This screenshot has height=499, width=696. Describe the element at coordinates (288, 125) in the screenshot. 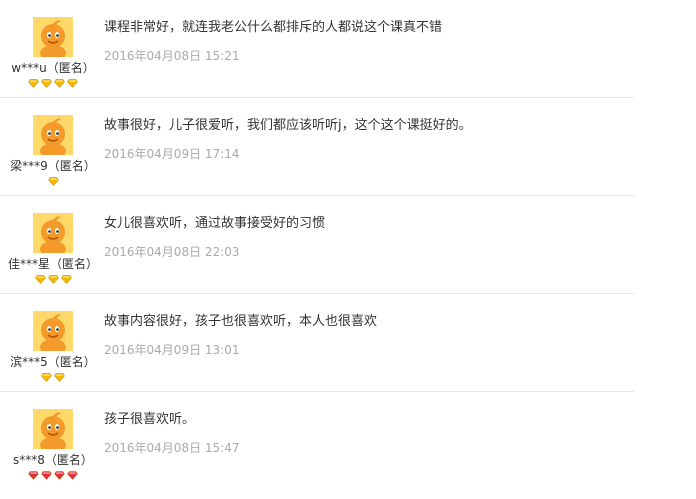

I see `review-text: 故事很好，儿子很爱听，我们都应该听听j，这个这个课挺好的。` at that location.